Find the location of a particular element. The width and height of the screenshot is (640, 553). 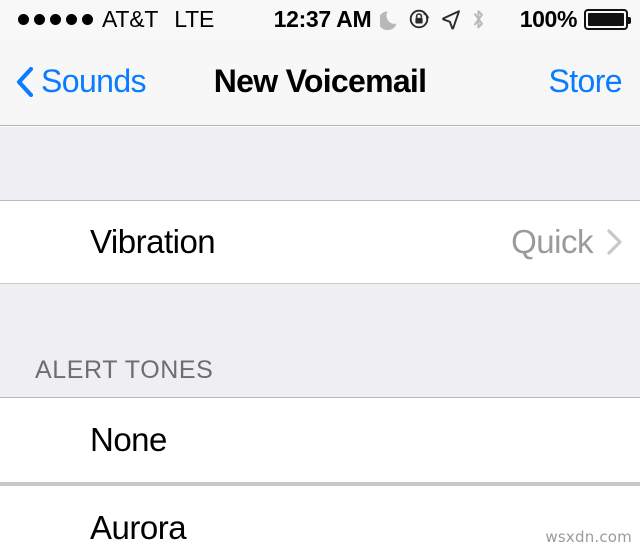

status-bar-clock: 12:37 AM is located at coordinates (322, 18).